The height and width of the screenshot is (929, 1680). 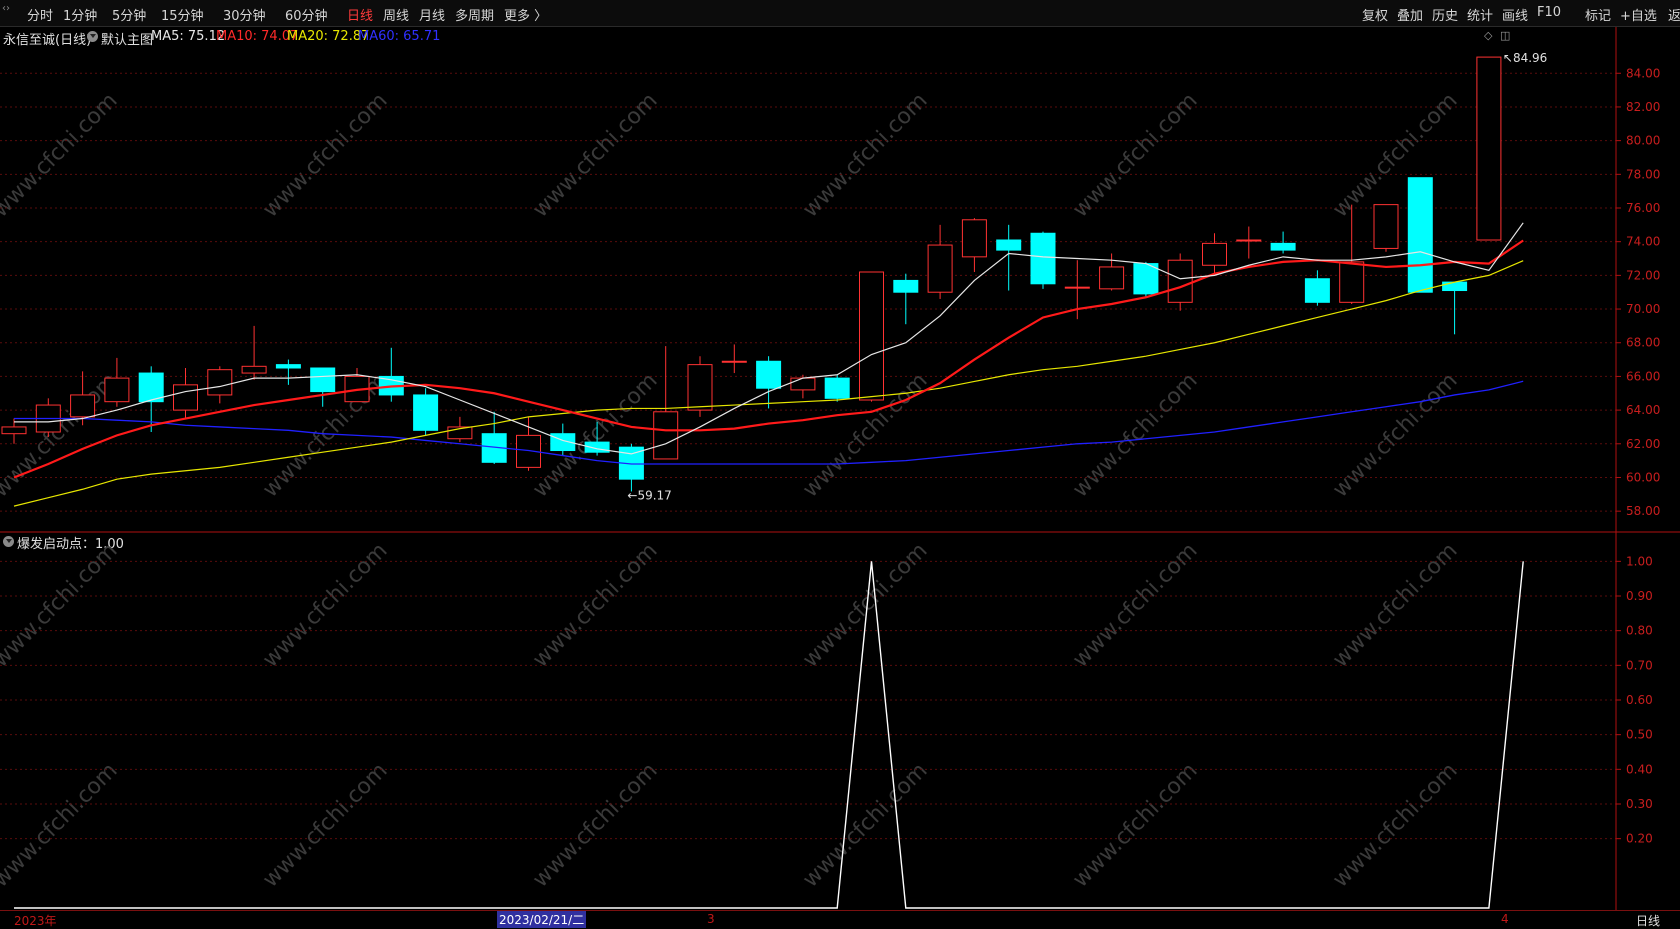 What do you see at coordinates (1643, 309) in the screenshot?
I see `main-tick-label: 70.00` at bounding box center [1643, 309].